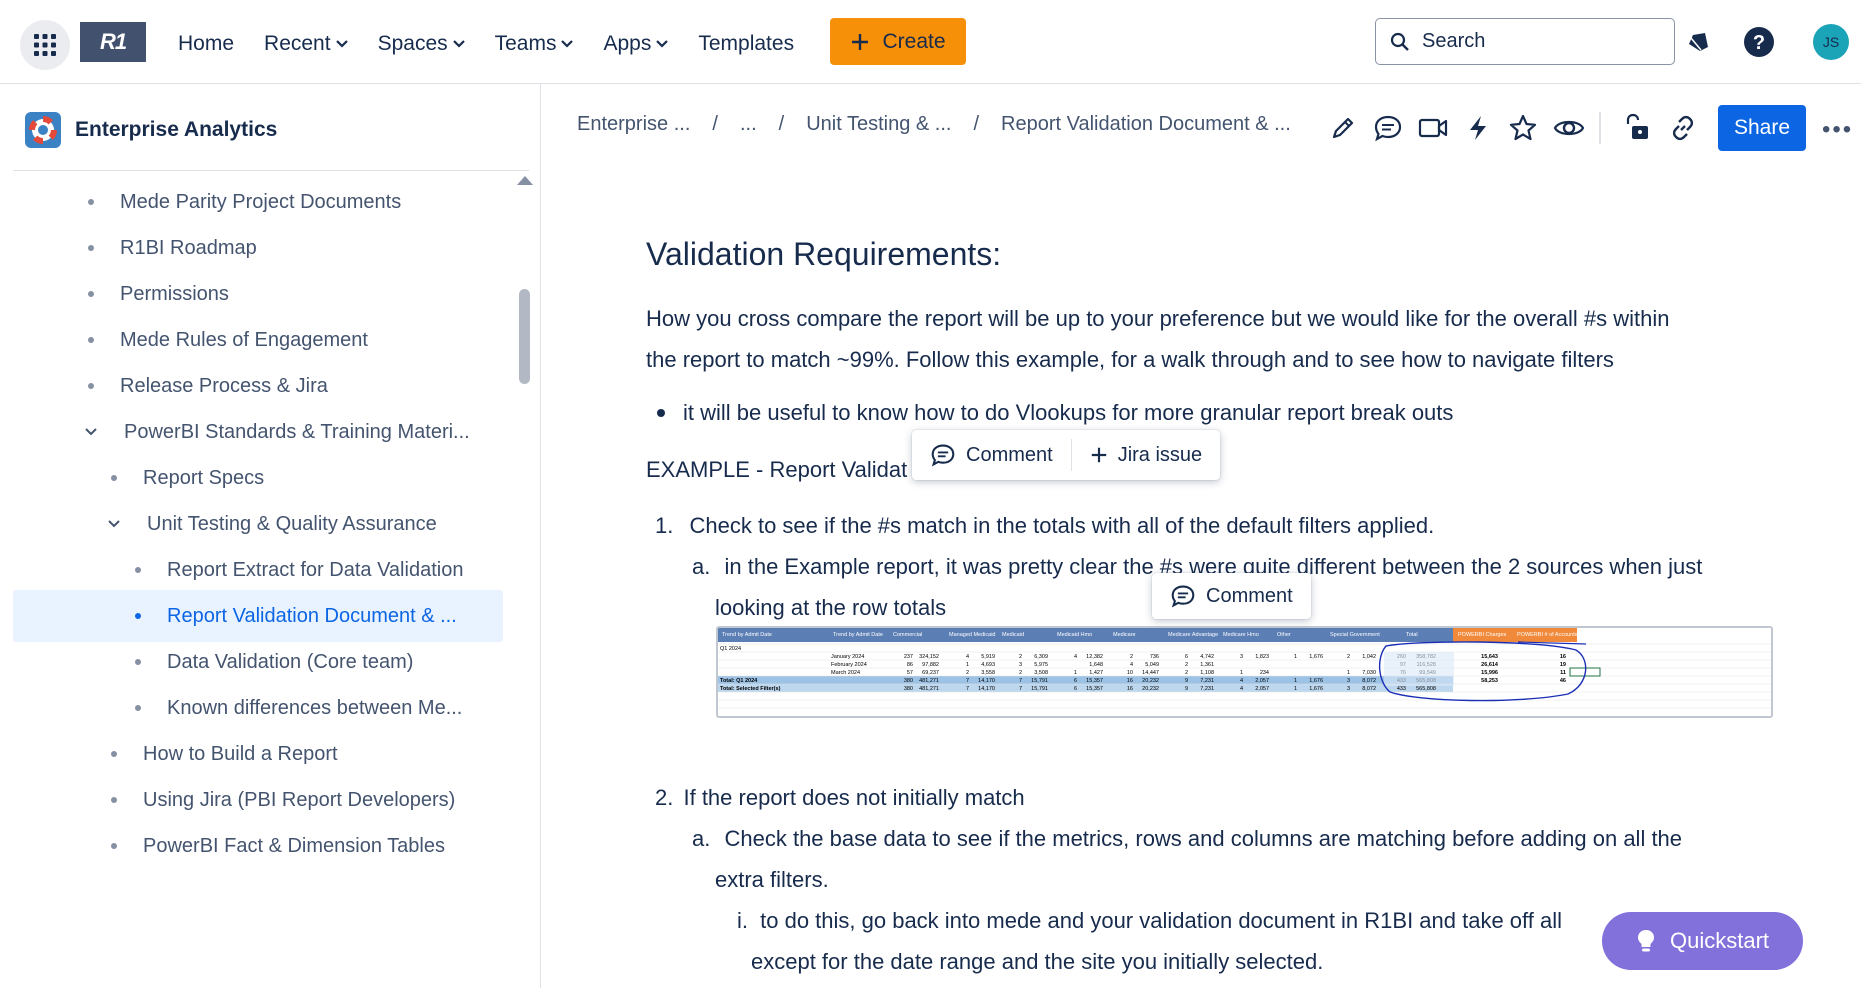 This screenshot has width=1861, height=988. I want to click on example-link: EXAMPLE - Report Validat, so click(776, 470).